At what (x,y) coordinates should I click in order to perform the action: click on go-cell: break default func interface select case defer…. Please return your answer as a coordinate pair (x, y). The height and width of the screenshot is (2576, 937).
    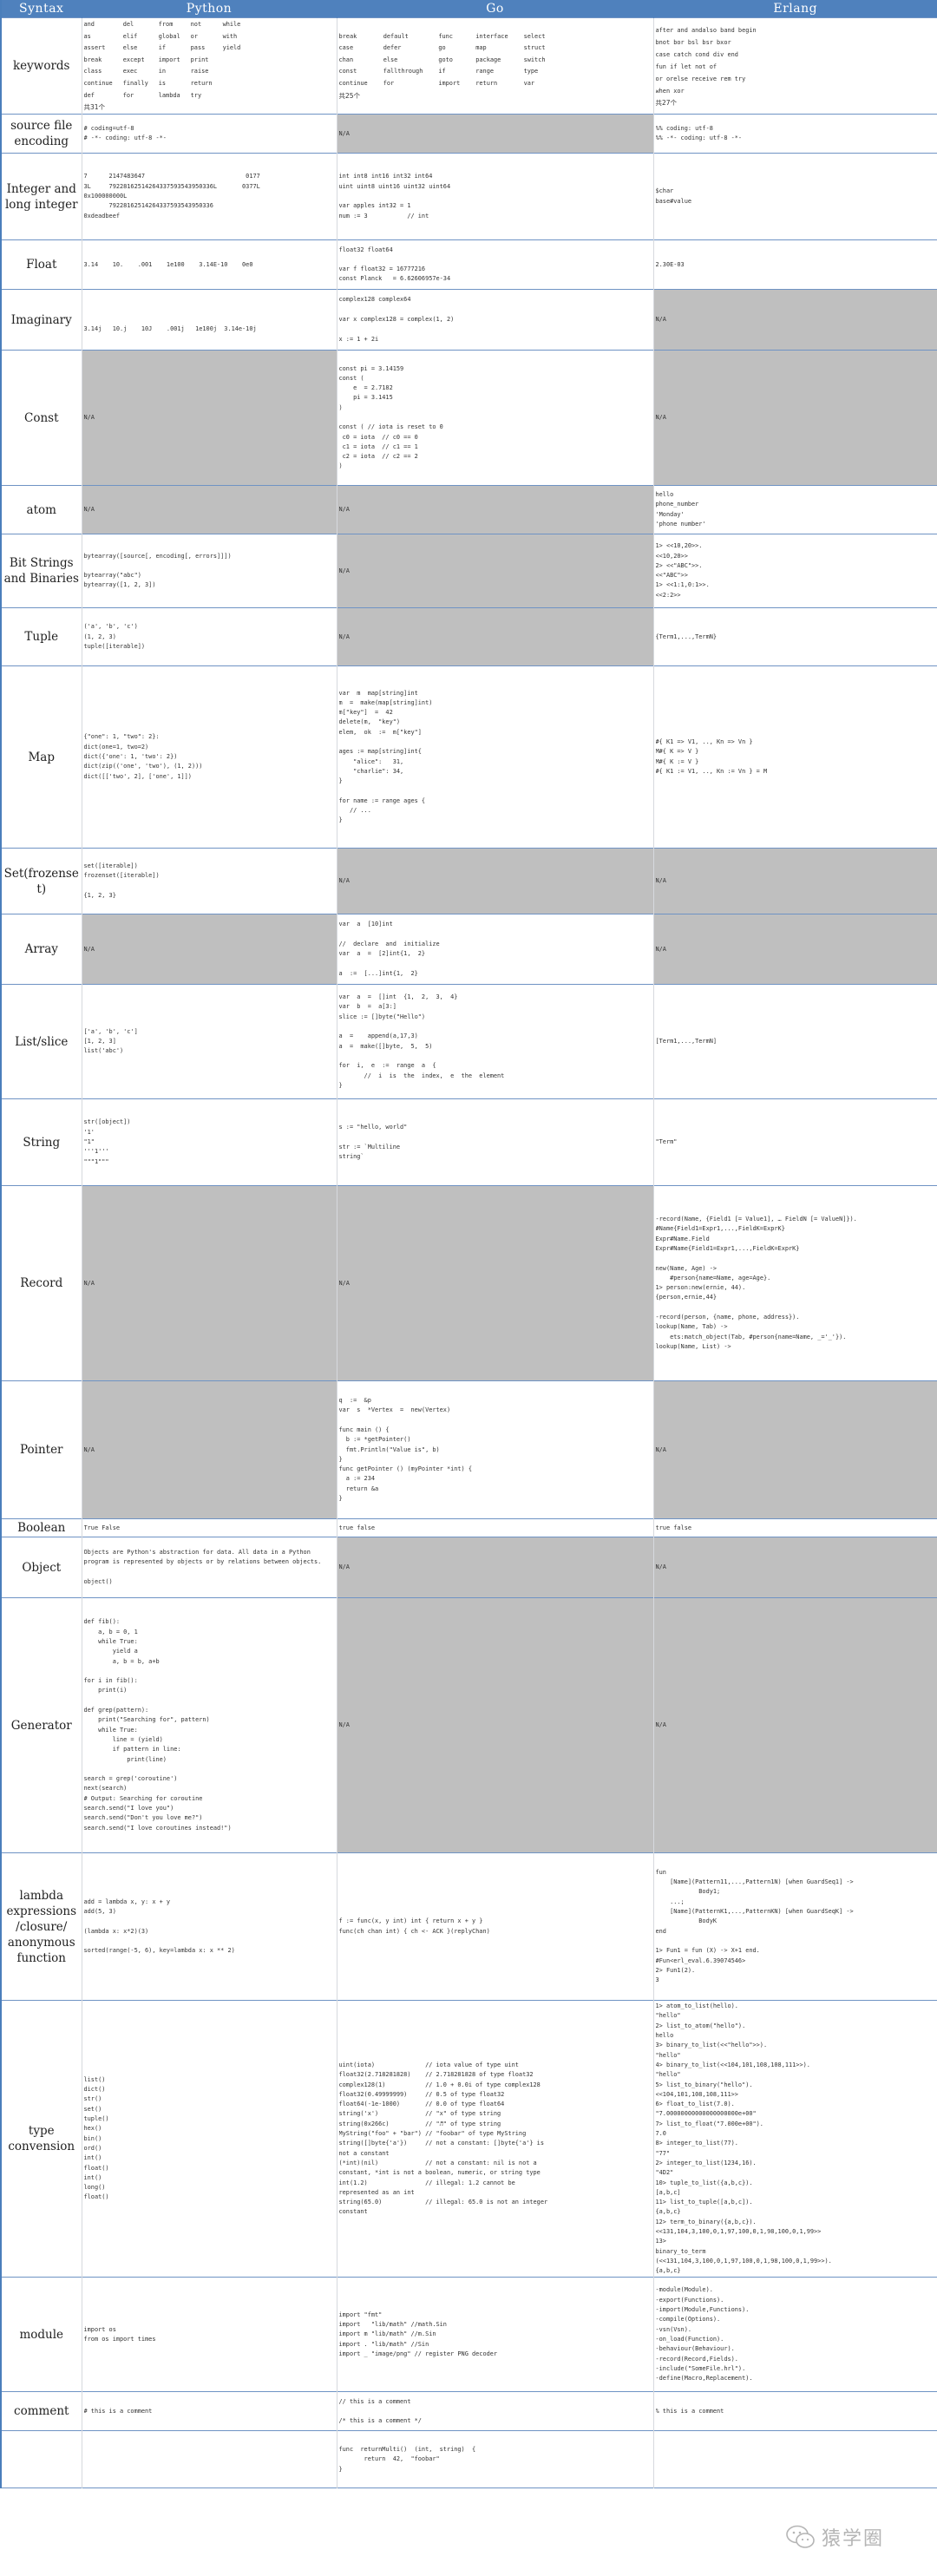
    Looking at the image, I should click on (494, 66).